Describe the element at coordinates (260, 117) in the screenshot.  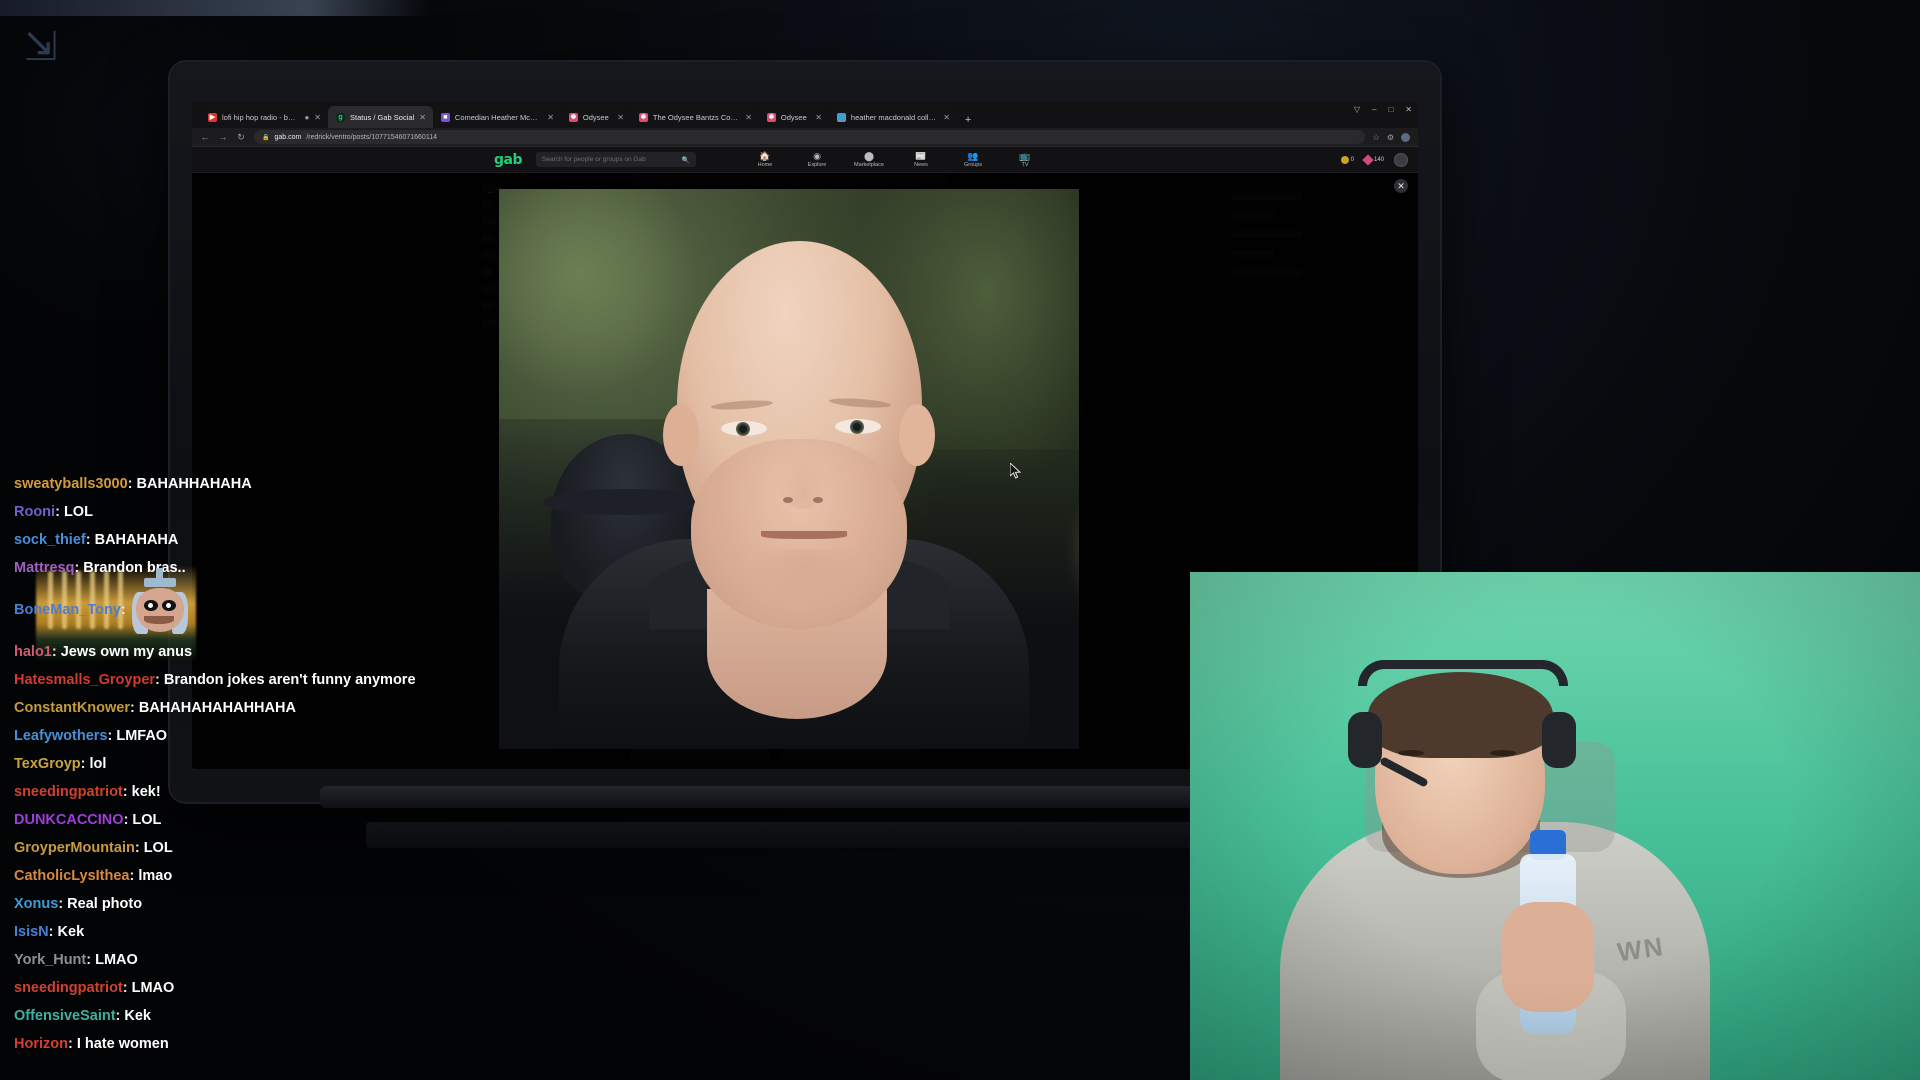
I see `tab-title: lofi hip hop radio - beats to` at that location.